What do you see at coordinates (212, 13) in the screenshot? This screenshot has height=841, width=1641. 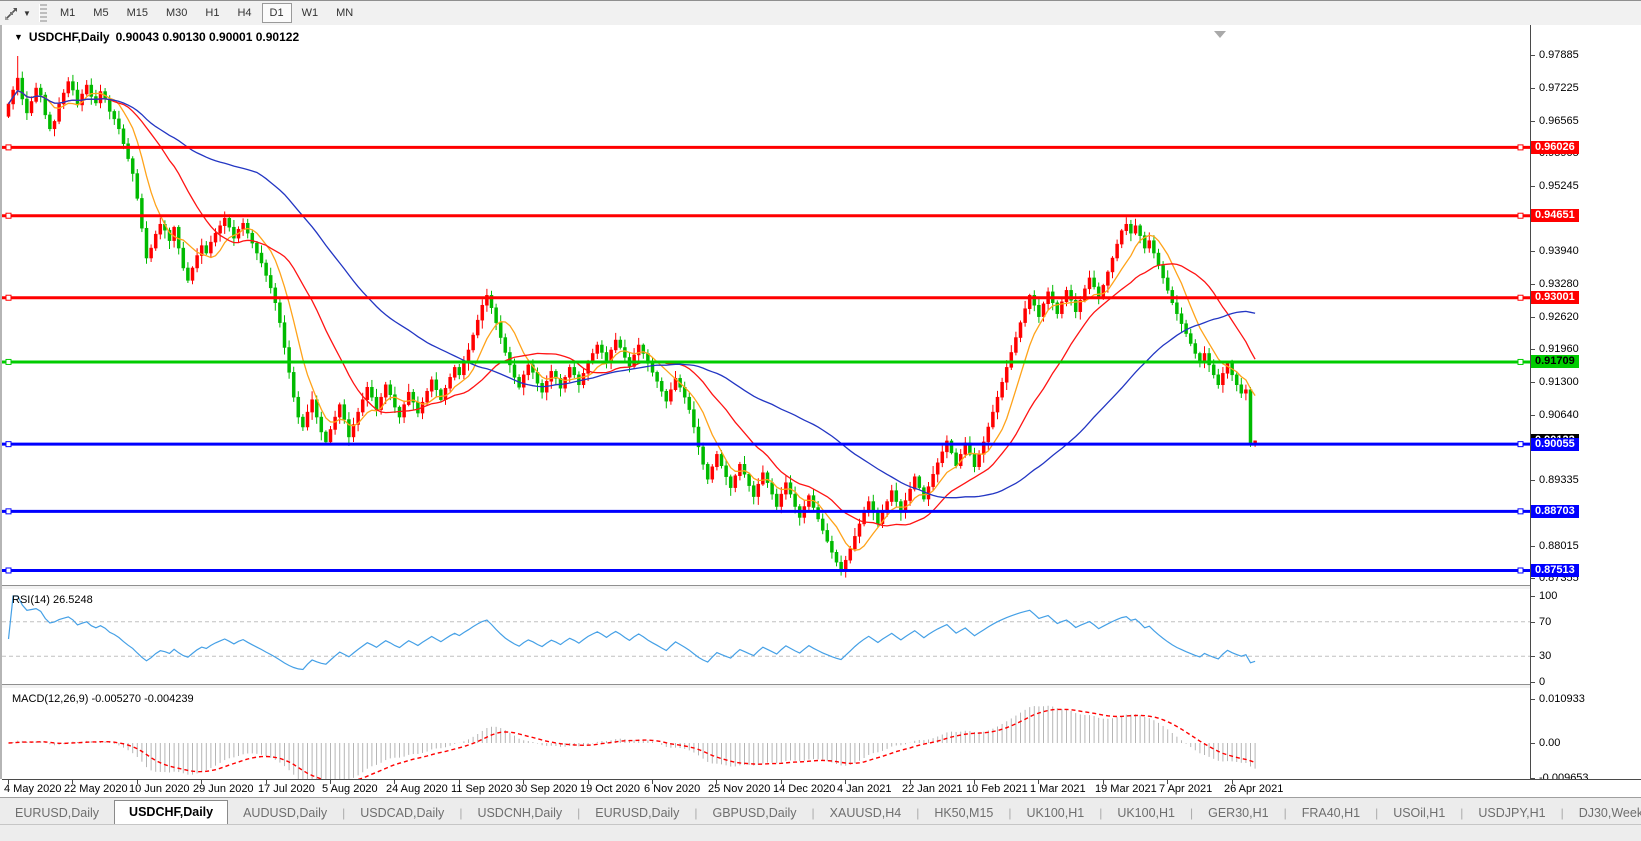 I see `timeframe-button-h1: H1` at bounding box center [212, 13].